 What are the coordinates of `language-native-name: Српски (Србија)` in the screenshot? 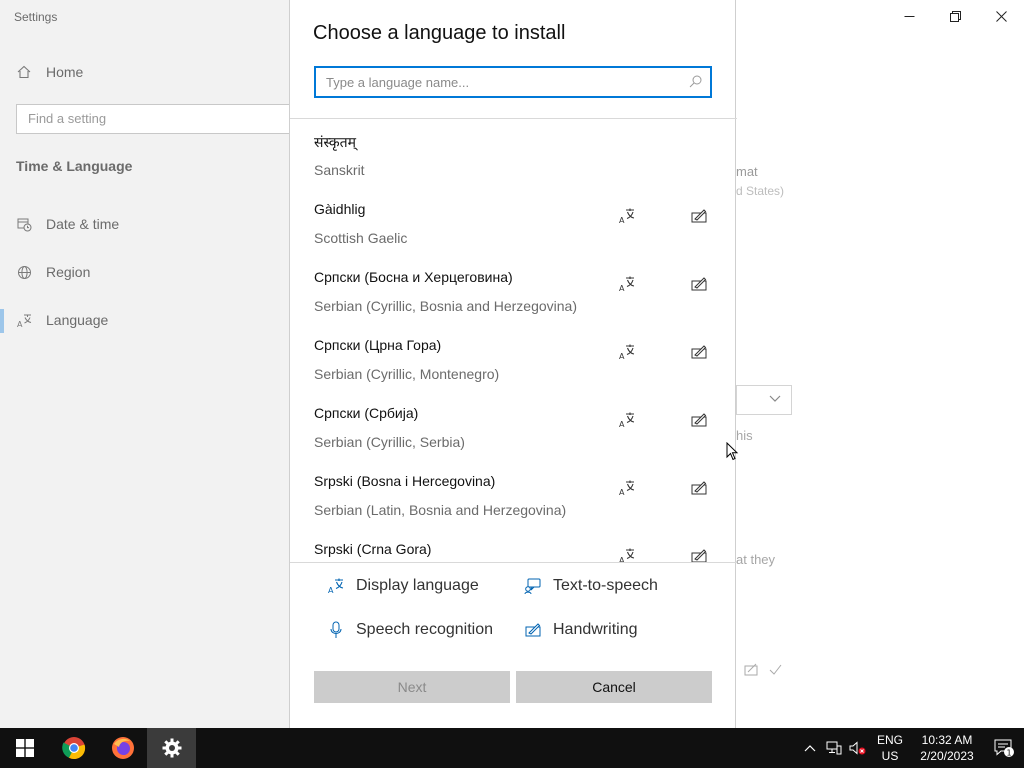 It's located at (366, 413).